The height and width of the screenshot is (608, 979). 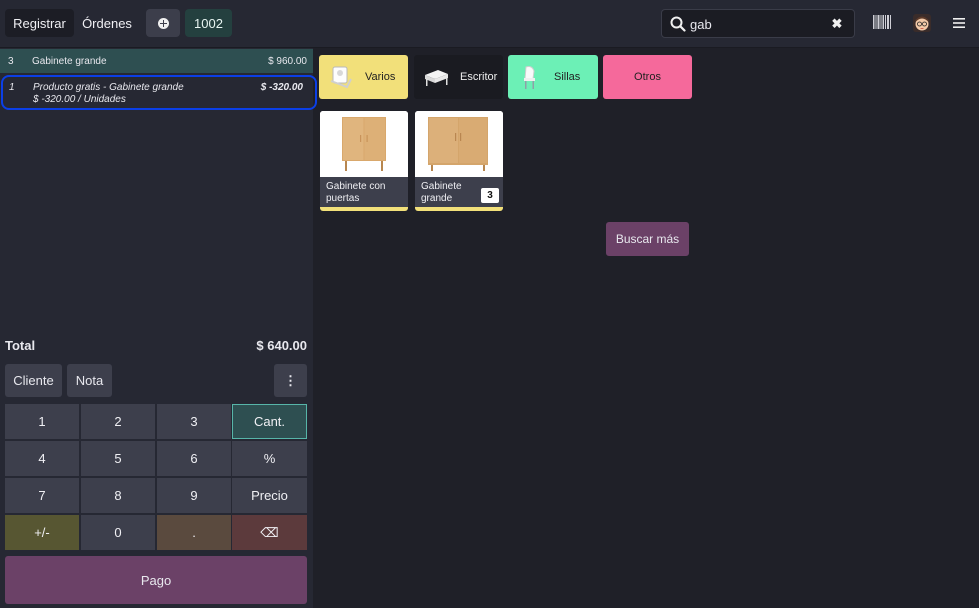 What do you see at coordinates (458, 77) in the screenshot?
I see `category-escritorio: Escritor` at bounding box center [458, 77].